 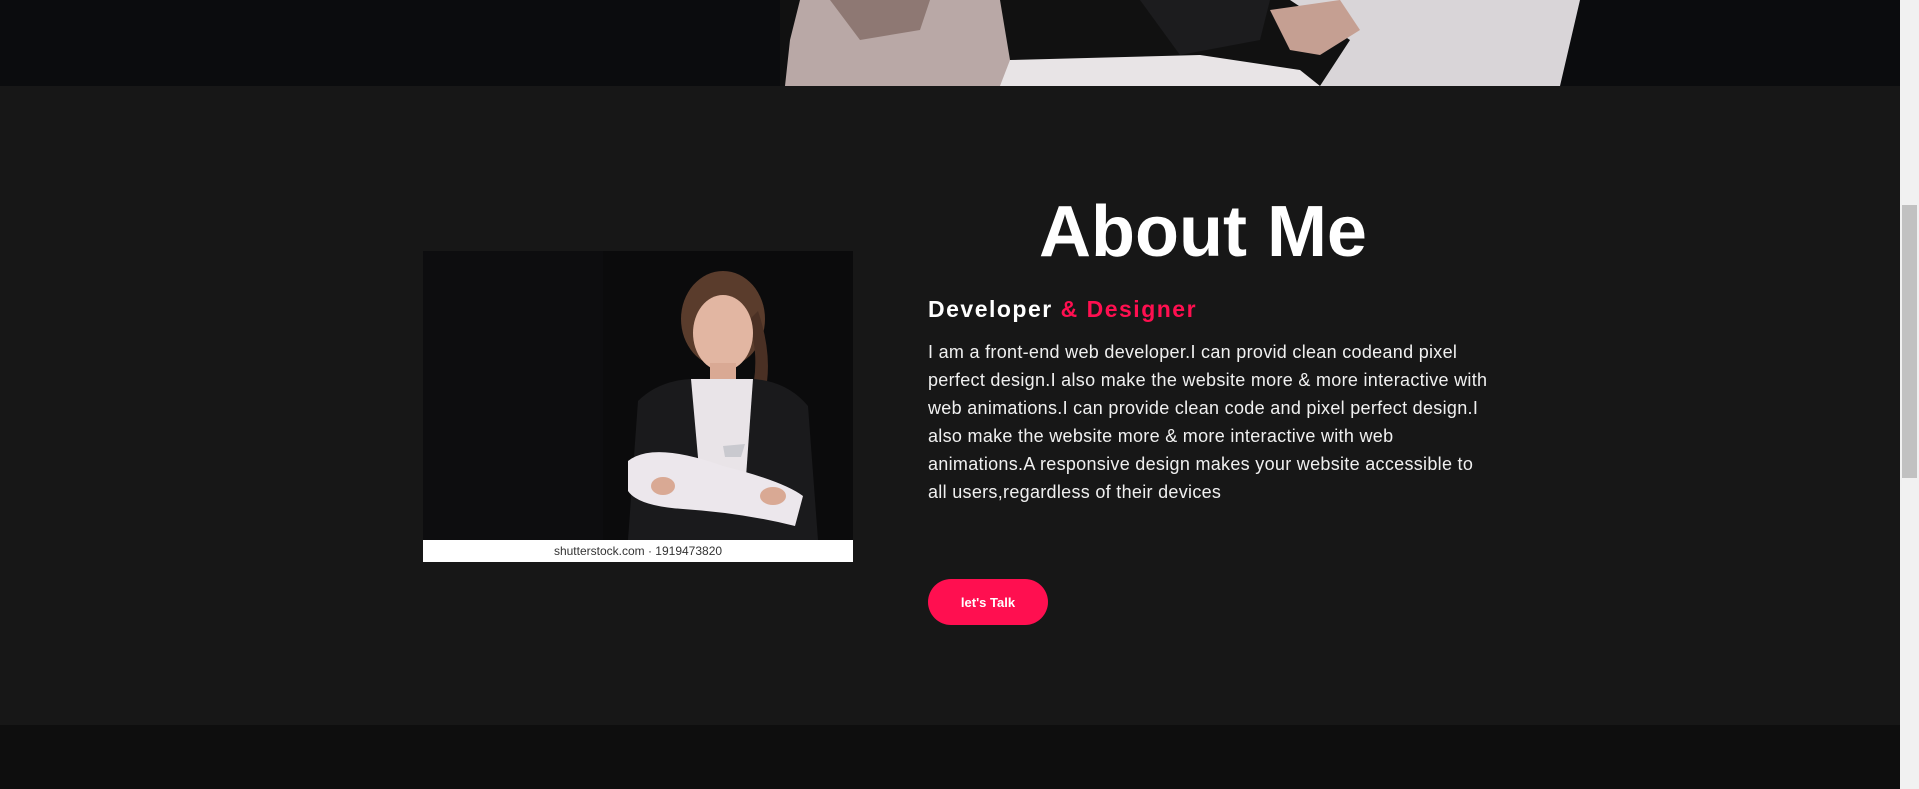 I want to click on subtitle-accent: & Designer, so click(x=1125, y=309).